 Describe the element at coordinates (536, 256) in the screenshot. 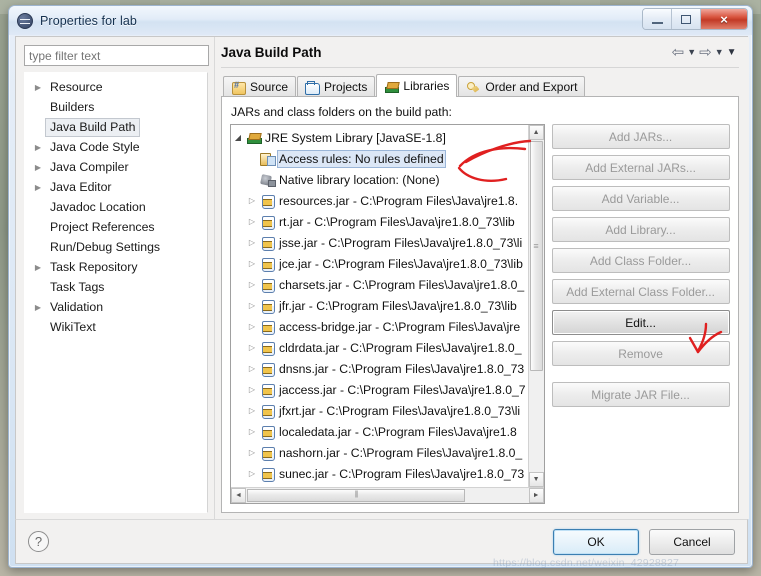

I see `vertical-scroll-thumb` at that location.